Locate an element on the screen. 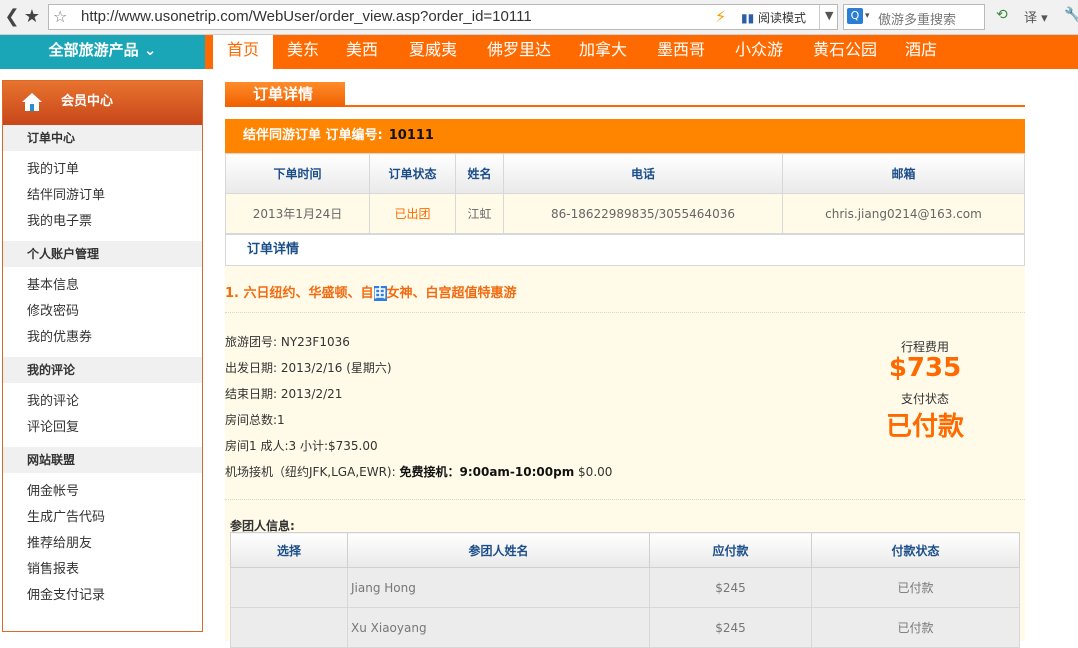  sidebar-title: 会员中心 is located at coordinates (87, 101).